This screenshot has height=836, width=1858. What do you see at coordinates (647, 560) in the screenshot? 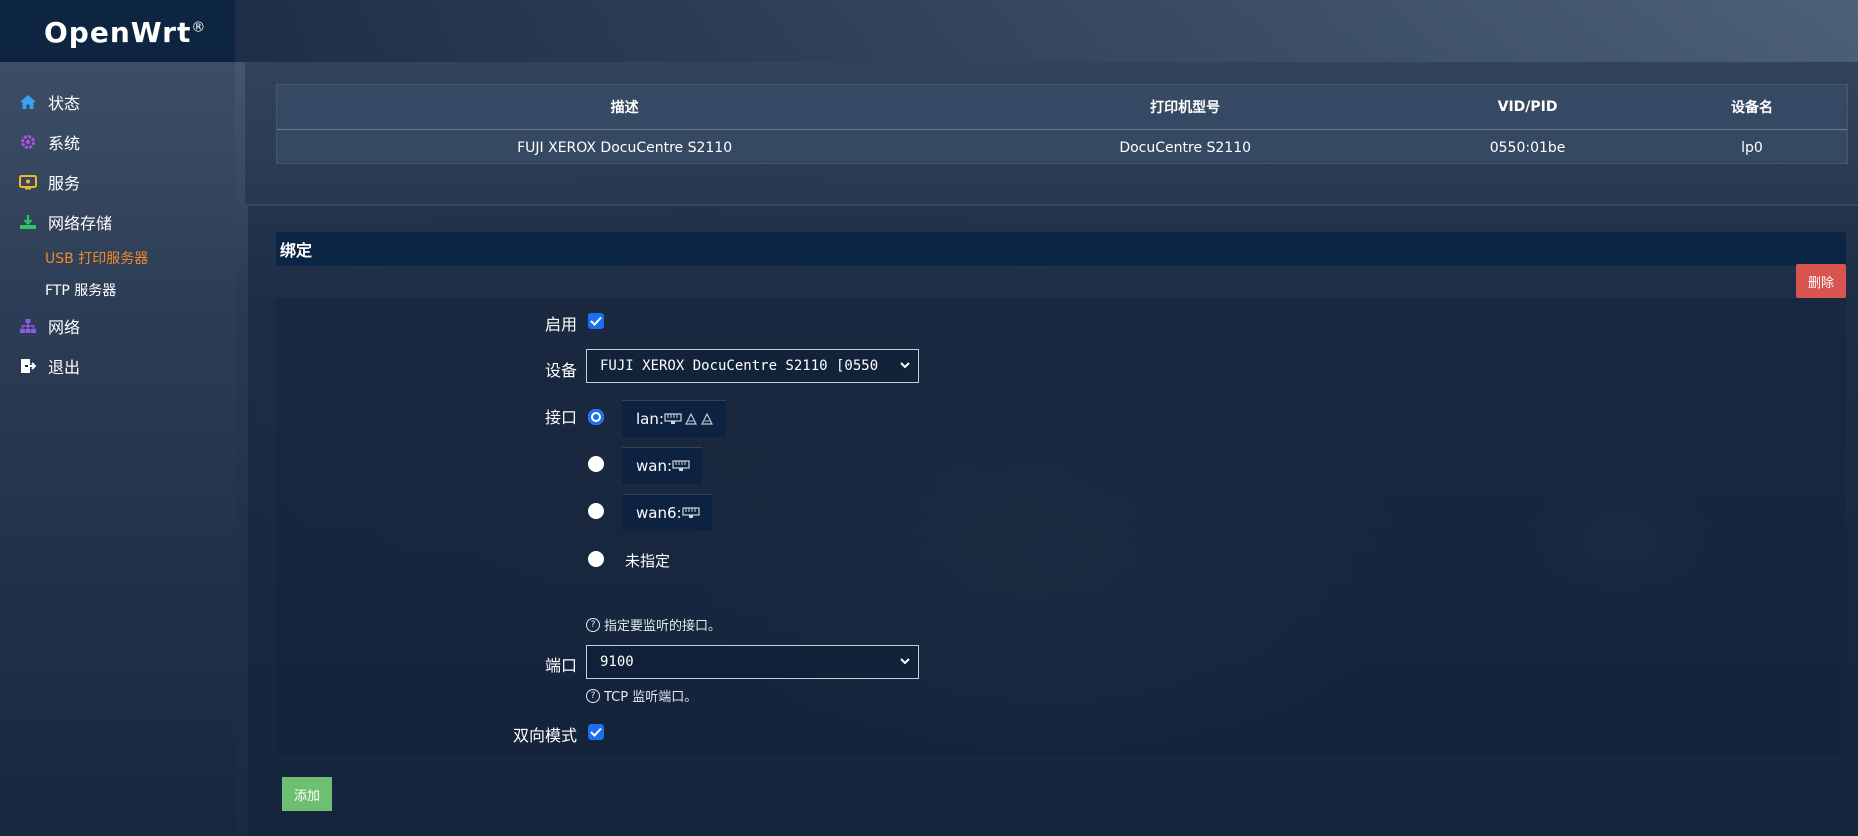
I see `interface-option-unspecified: 未指定` at bounding box center [647, 560].